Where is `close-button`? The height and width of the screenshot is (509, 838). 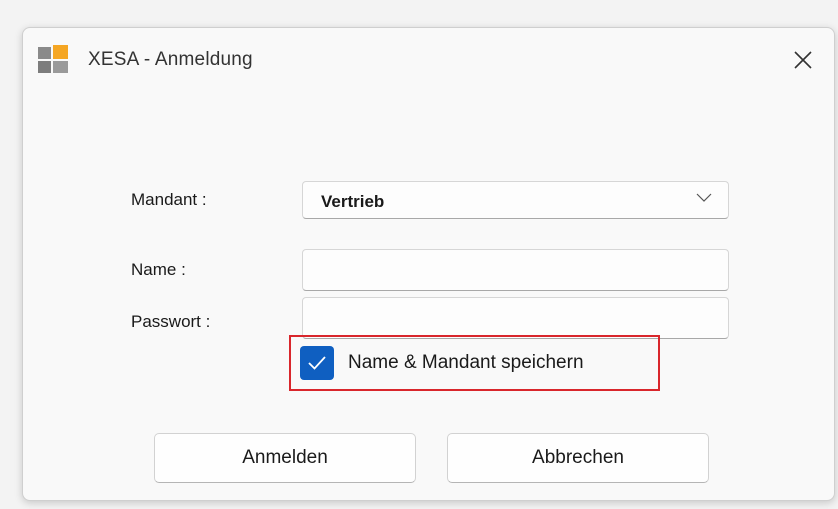
close-button is located at coordinates (803, 60).